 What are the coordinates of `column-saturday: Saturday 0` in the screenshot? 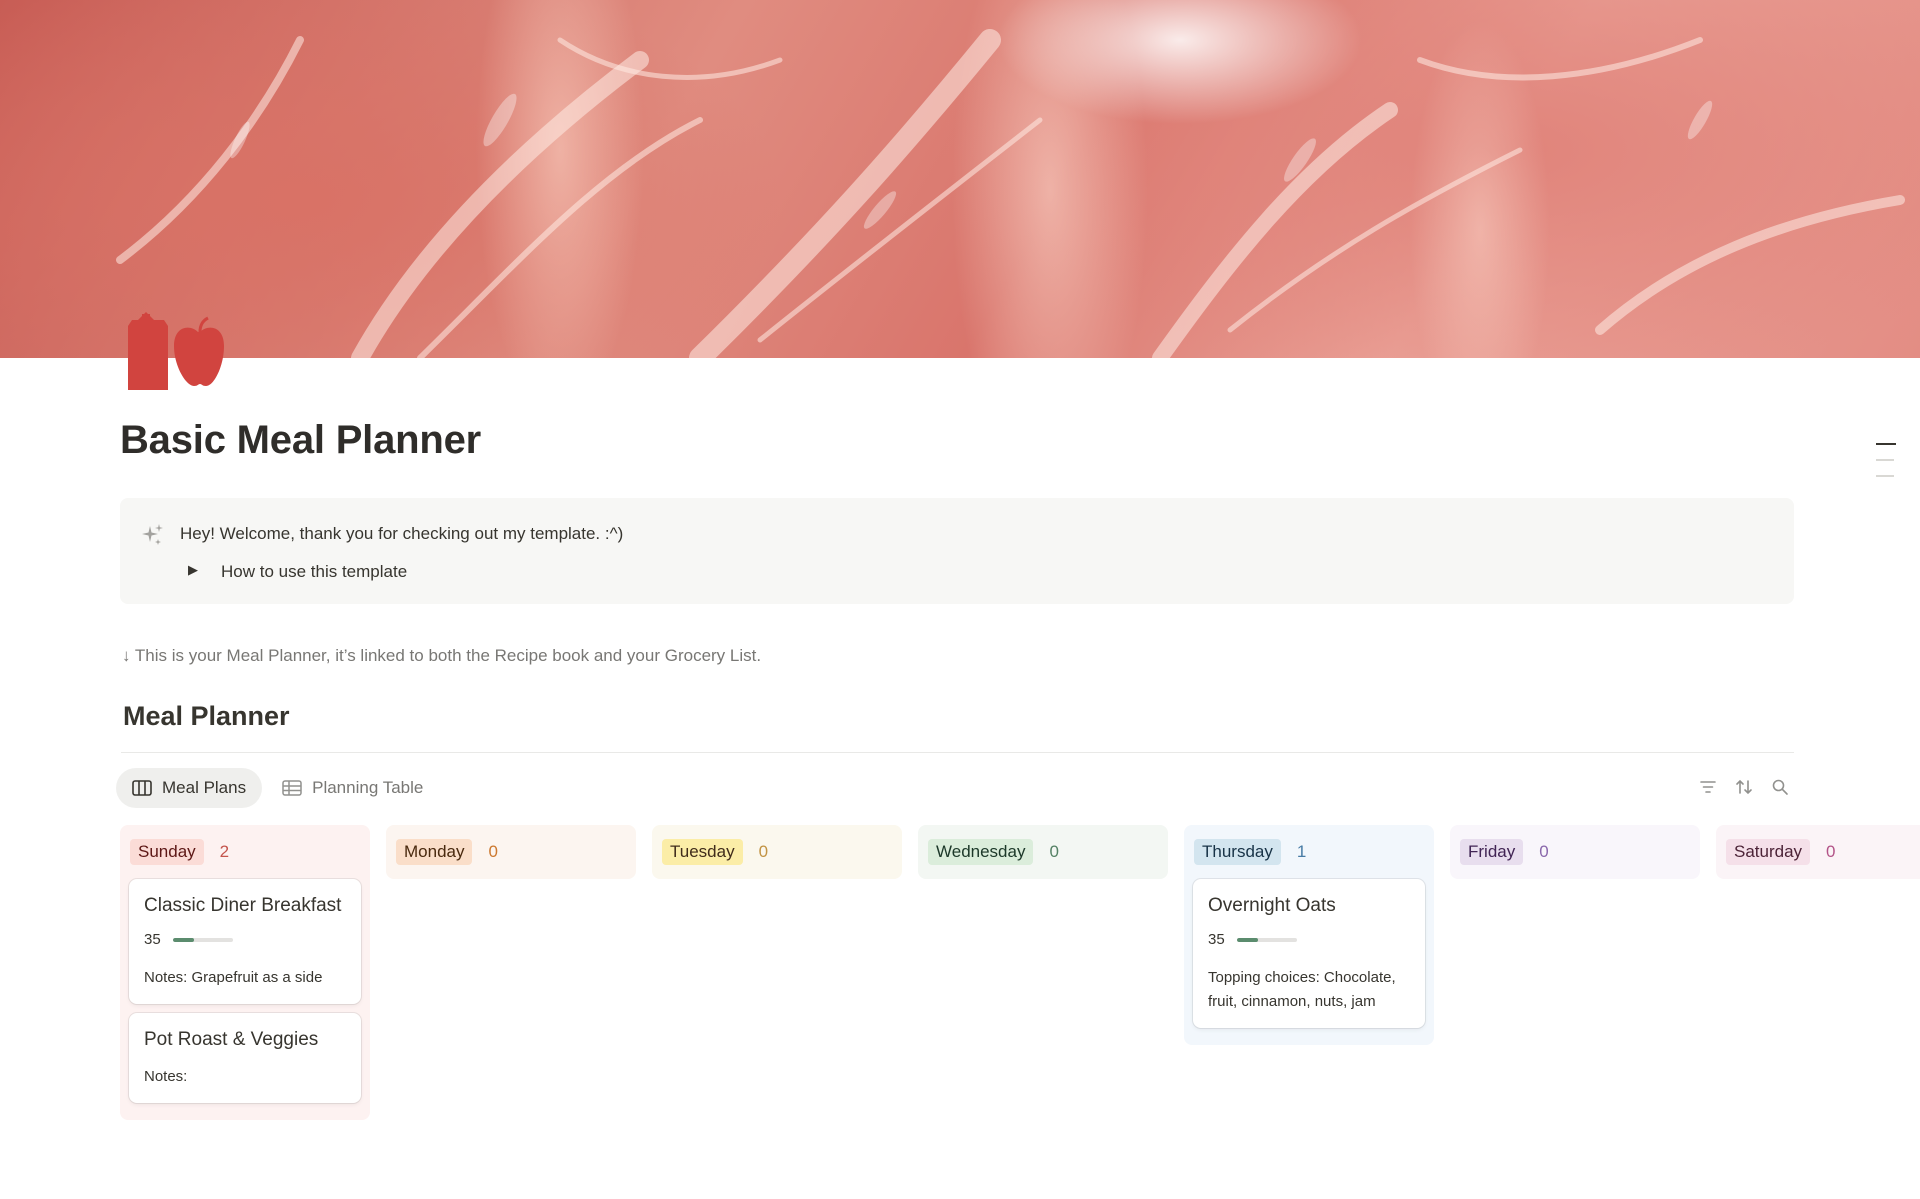 It's located at (1818, 852).